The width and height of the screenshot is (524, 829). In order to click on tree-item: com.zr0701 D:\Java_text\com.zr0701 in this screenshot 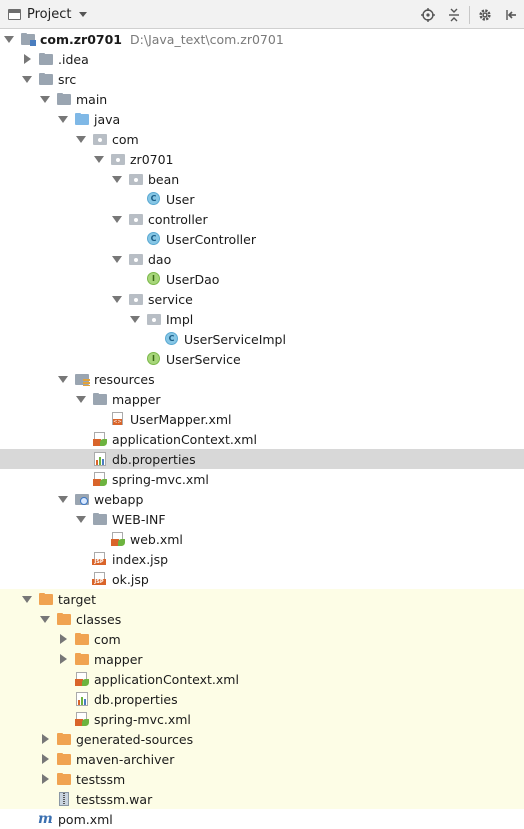, I will do `click(262, 39)`.